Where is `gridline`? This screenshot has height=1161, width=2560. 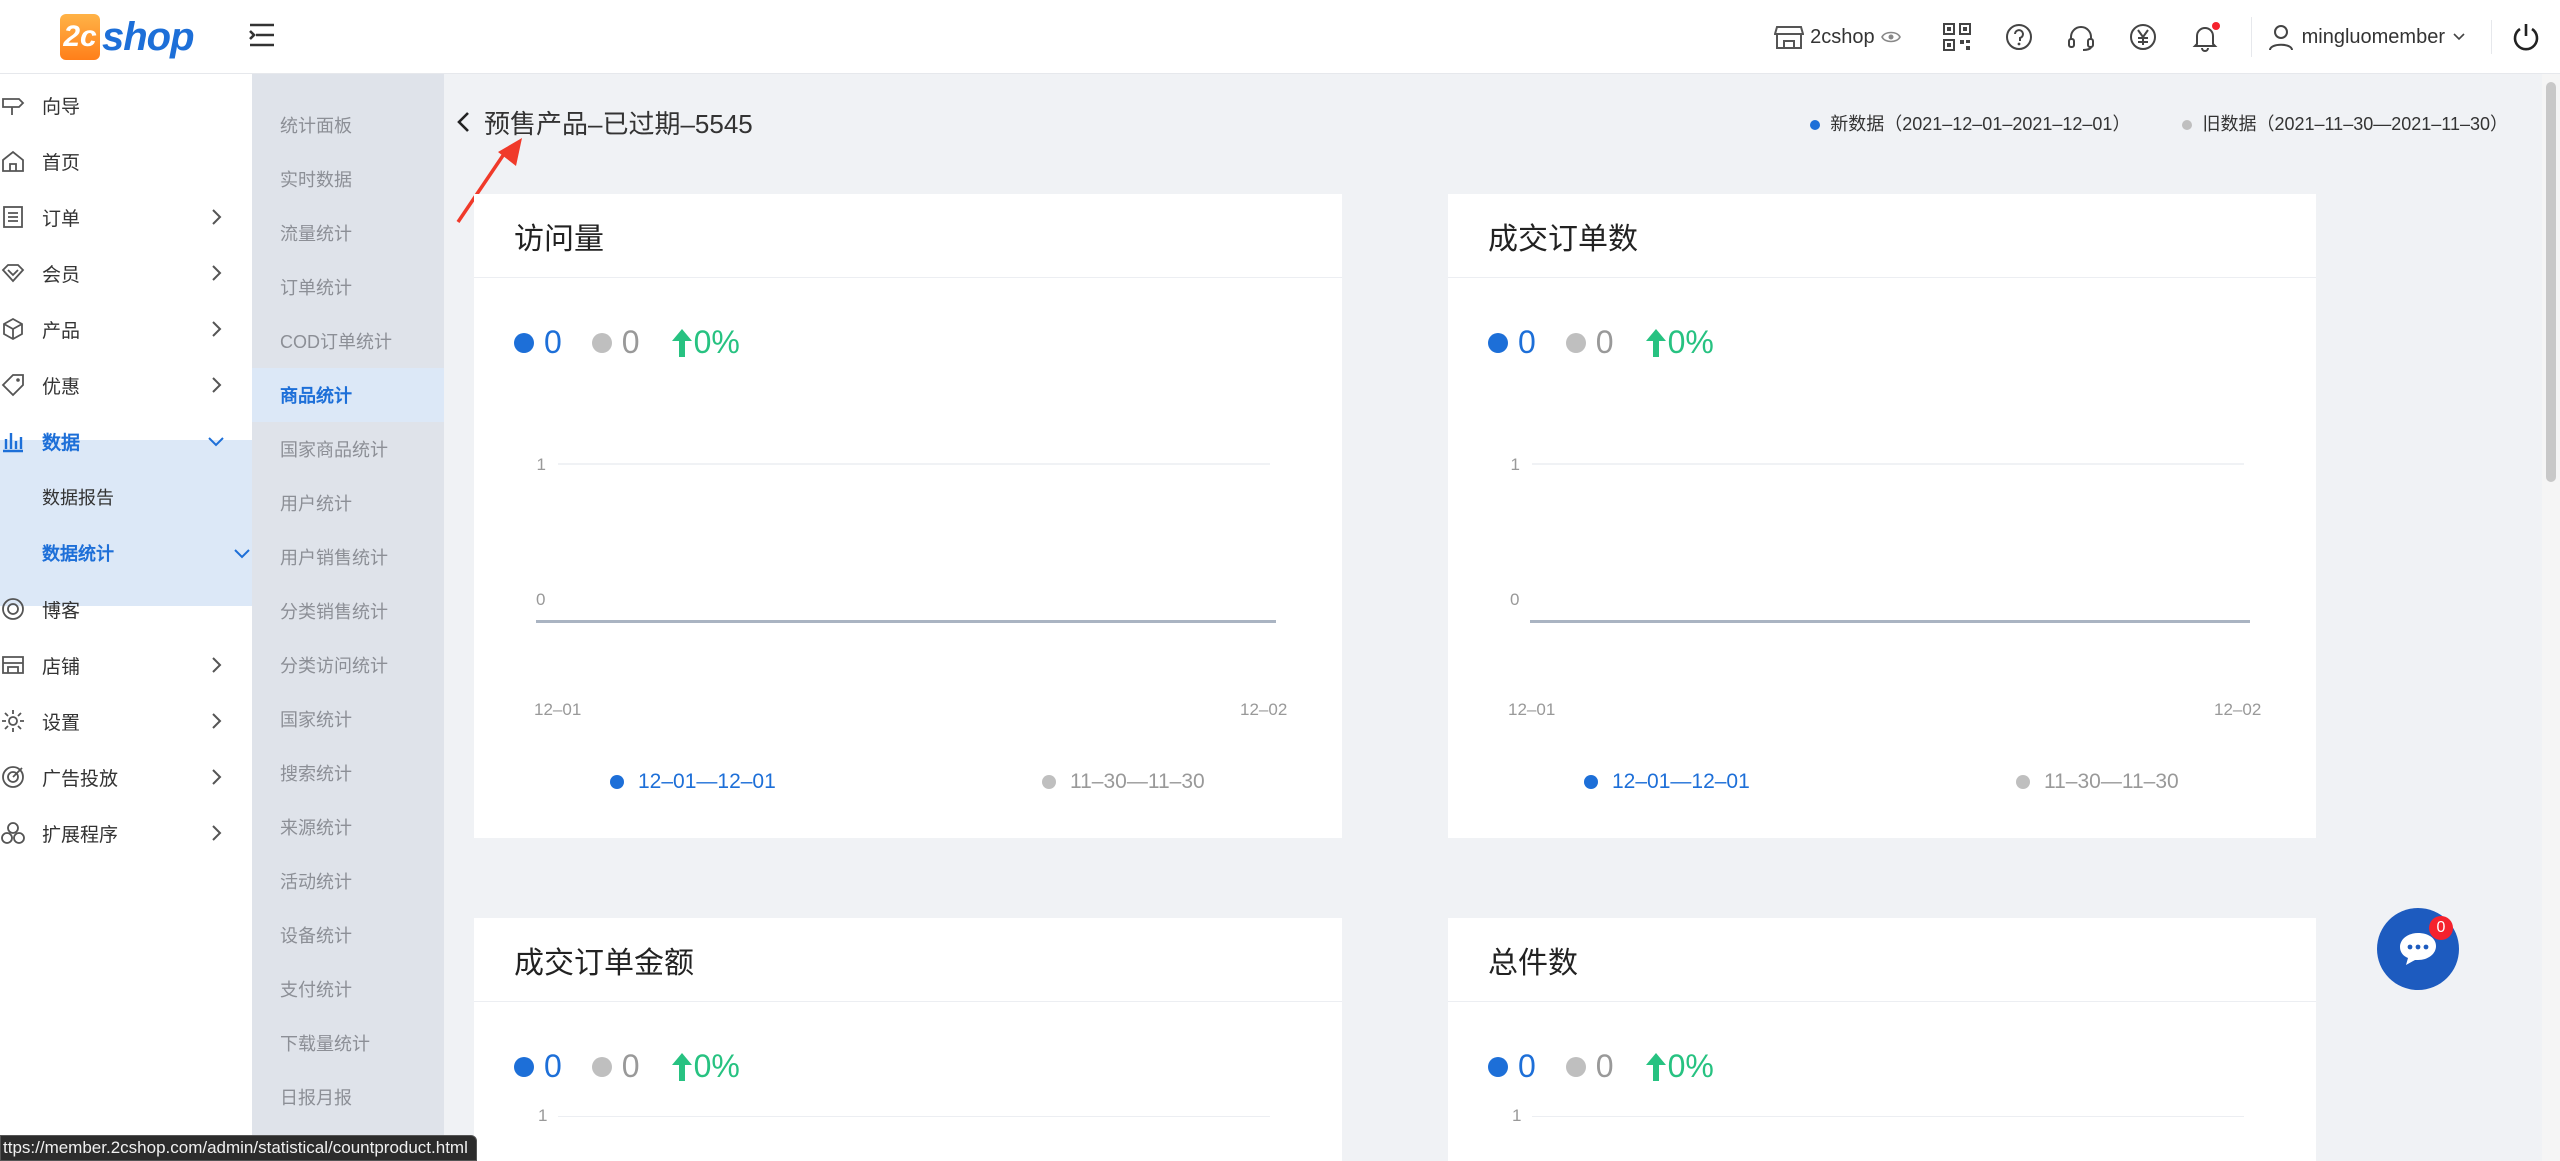
gridline is located at coordinates (1888, 1116).